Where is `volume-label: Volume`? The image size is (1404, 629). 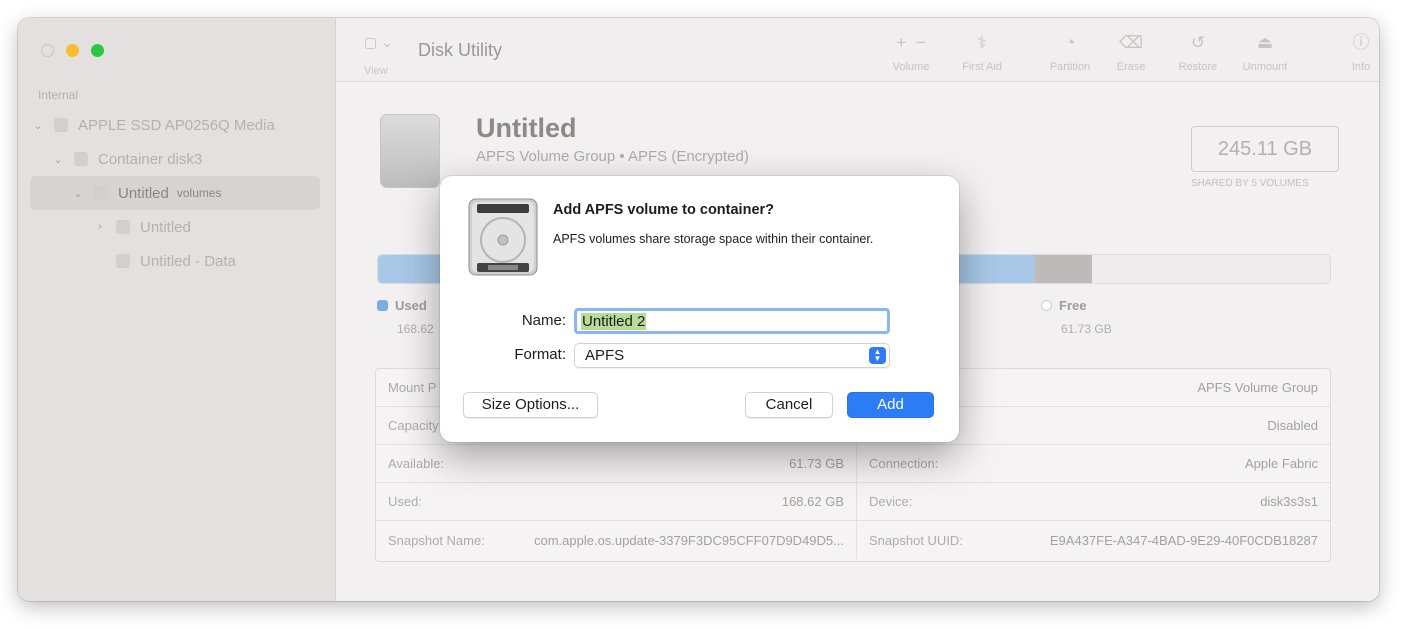
volume-label: Volume is located at coordinates (911, 67).